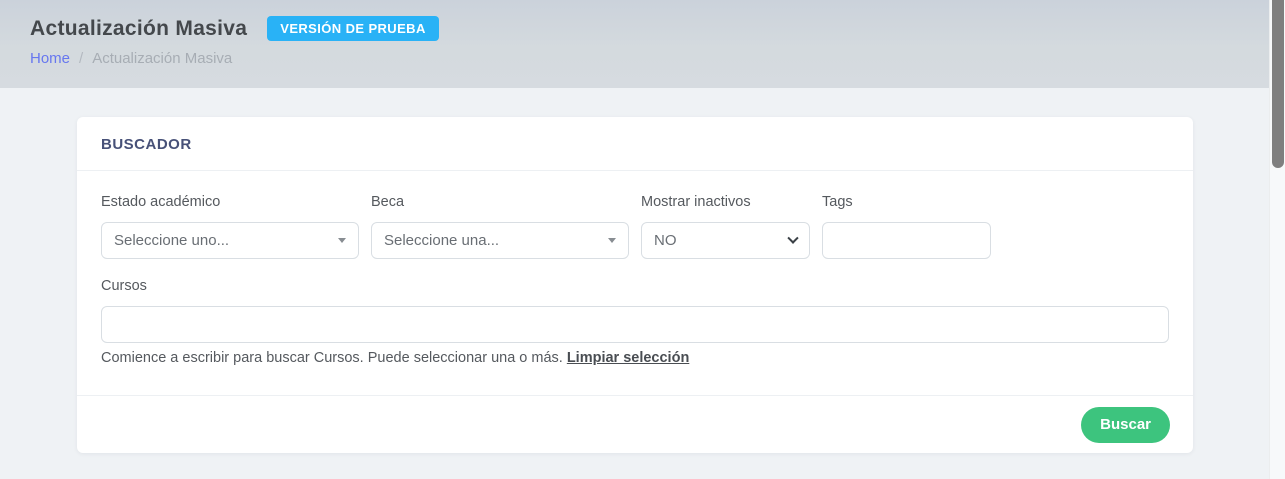 Image resolution: width=1285 pixels, height=479 pixels. I want to click on breadcrumb: Home / Actualización Masiva, so click(657, 58).